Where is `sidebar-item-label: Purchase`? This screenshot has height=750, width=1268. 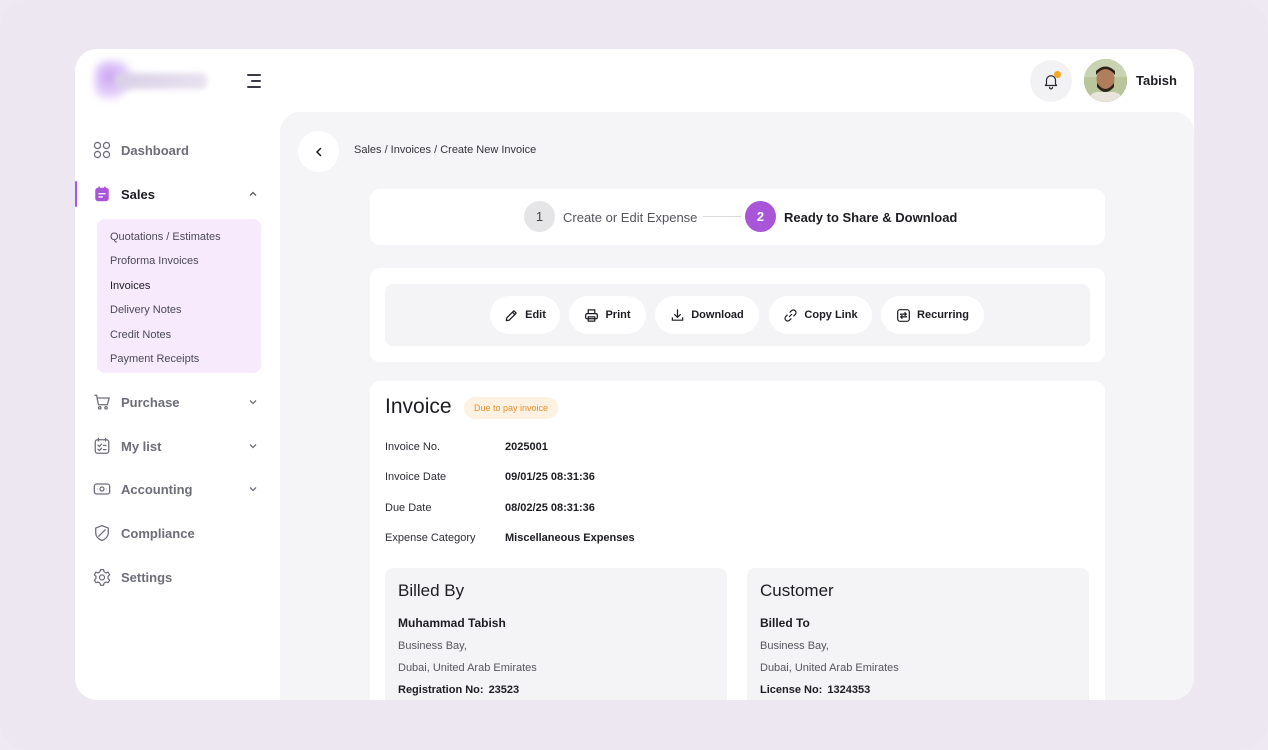 sidebar-item-label: Purchase is located at coordinates (150, 402).